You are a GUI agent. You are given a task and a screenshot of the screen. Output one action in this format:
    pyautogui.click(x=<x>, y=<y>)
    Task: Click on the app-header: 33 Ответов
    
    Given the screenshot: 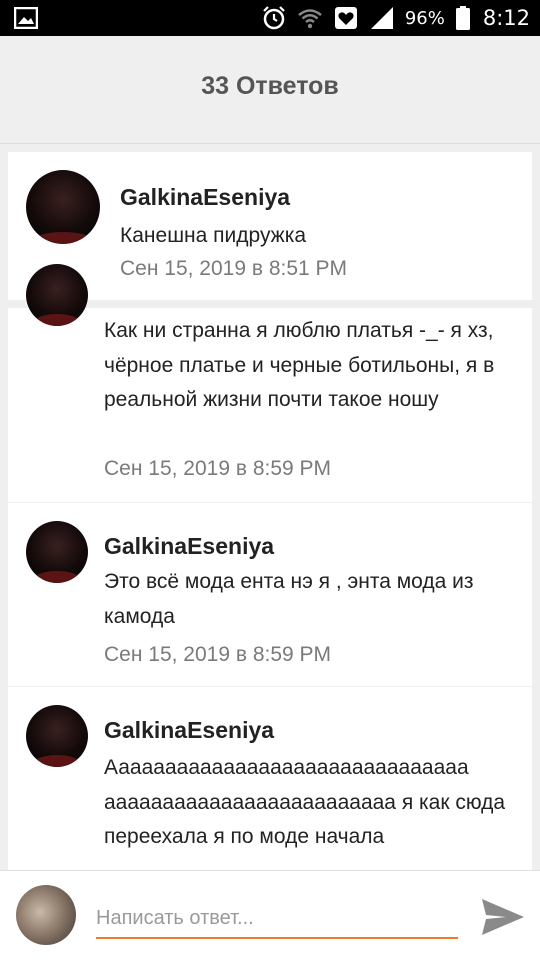 What is the action you would take?
    pyautogui.click(x=270, y=90)
    